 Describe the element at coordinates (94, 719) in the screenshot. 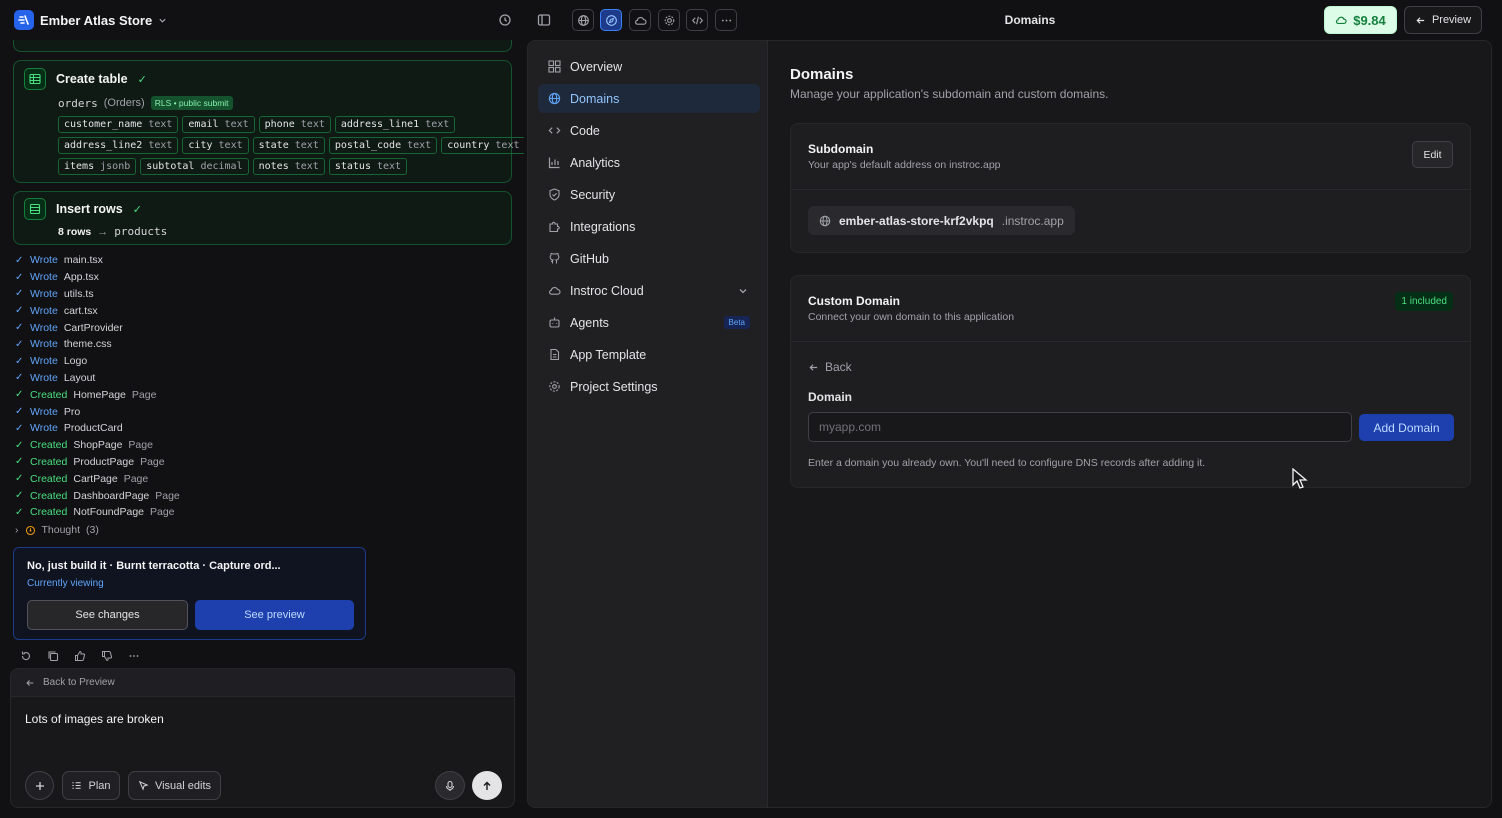

I see `message-input: Lots of images are broken` at that location.